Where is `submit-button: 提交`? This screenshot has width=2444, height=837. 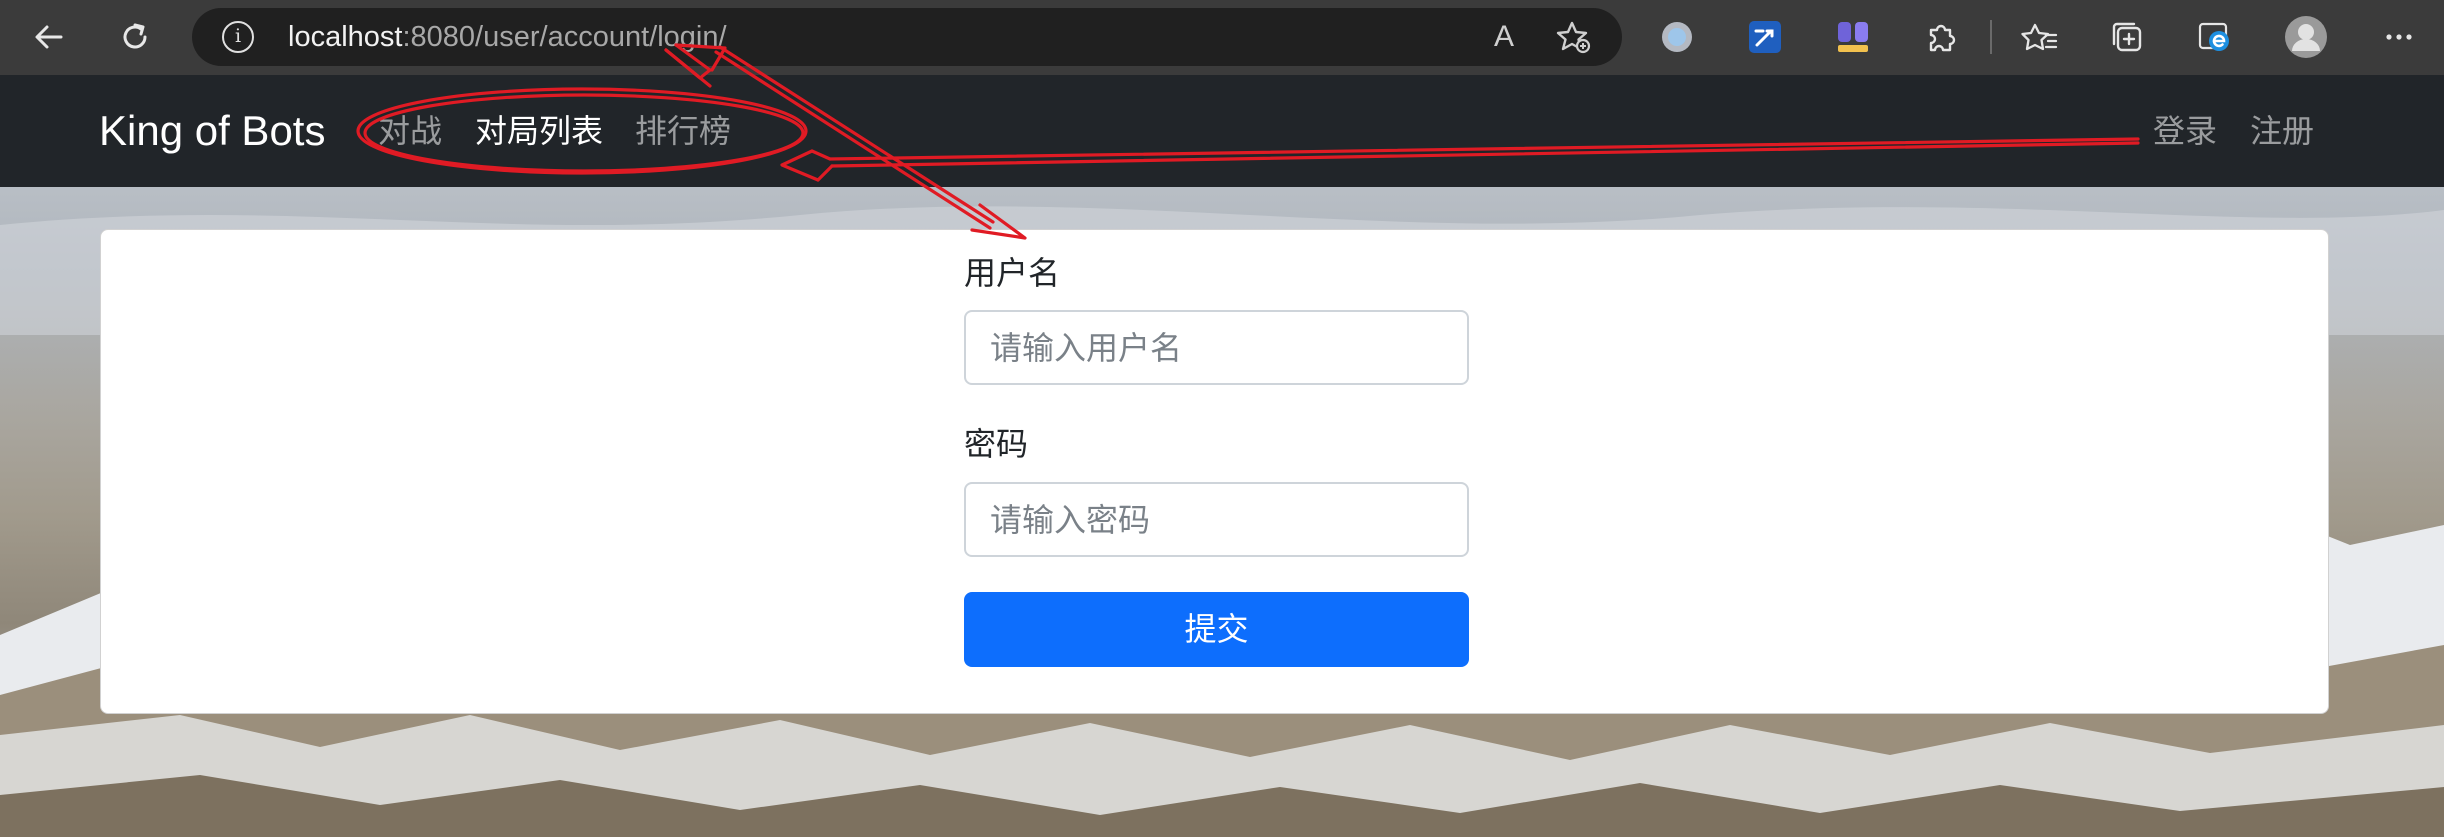
submit-button: 提交 is located at coordinates (1216, 629).